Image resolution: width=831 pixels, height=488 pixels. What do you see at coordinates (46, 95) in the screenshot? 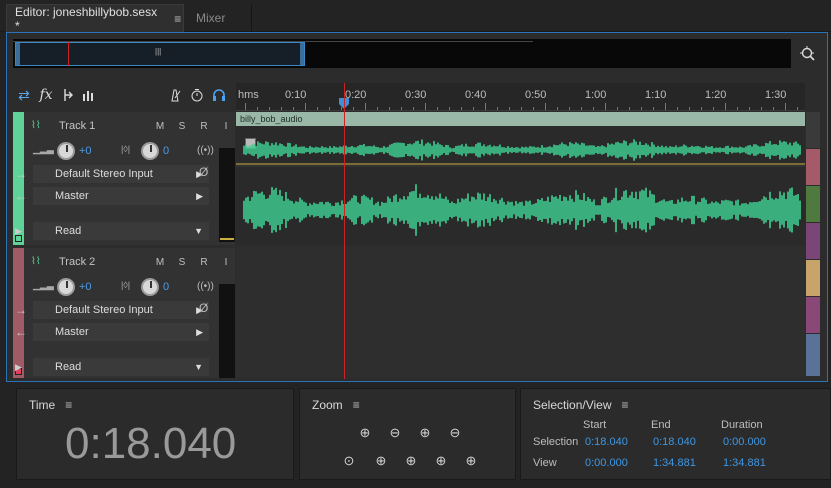
I see `effects-fx-icon: fx` at bounding box center [46, 95].